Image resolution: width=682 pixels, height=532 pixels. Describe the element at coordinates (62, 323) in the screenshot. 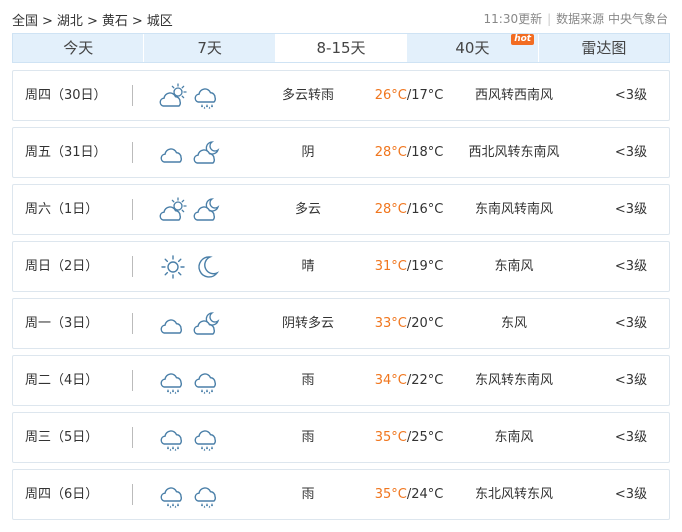

I see `forecast-day: 周一（3日）` at that location.